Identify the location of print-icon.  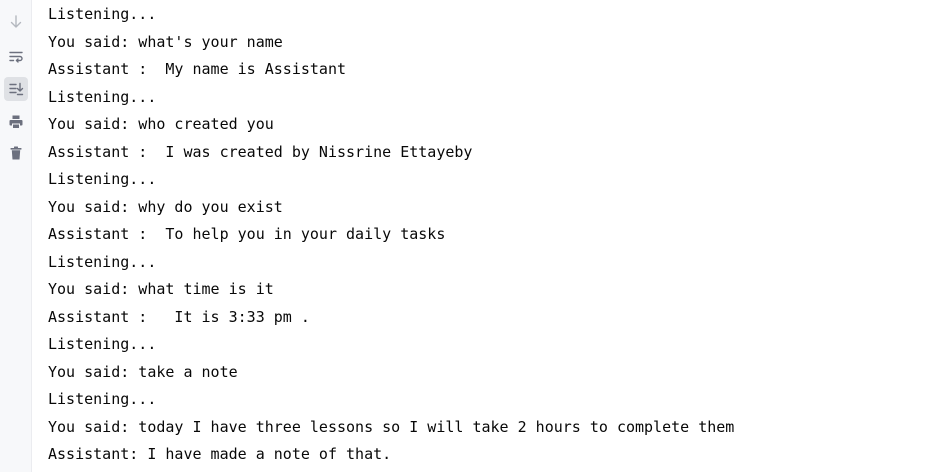
(16, 122).